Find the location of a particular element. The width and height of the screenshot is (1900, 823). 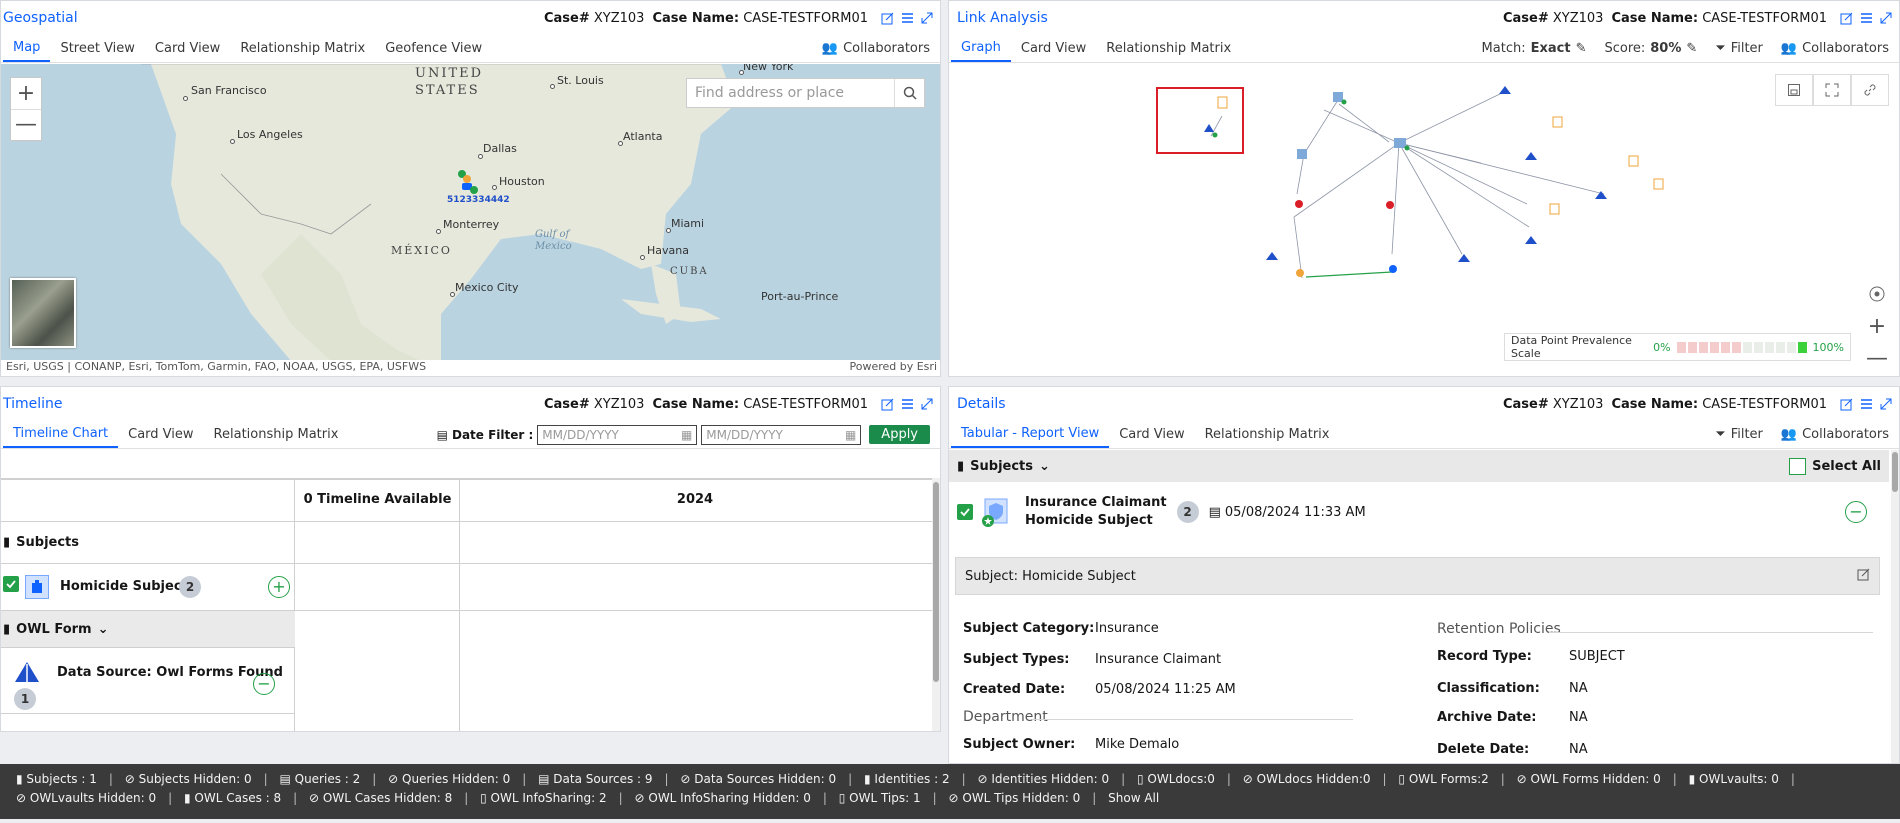

data-source-row: Data Source: Owl Forms Found 1 − is located at coordinates (469, 680).